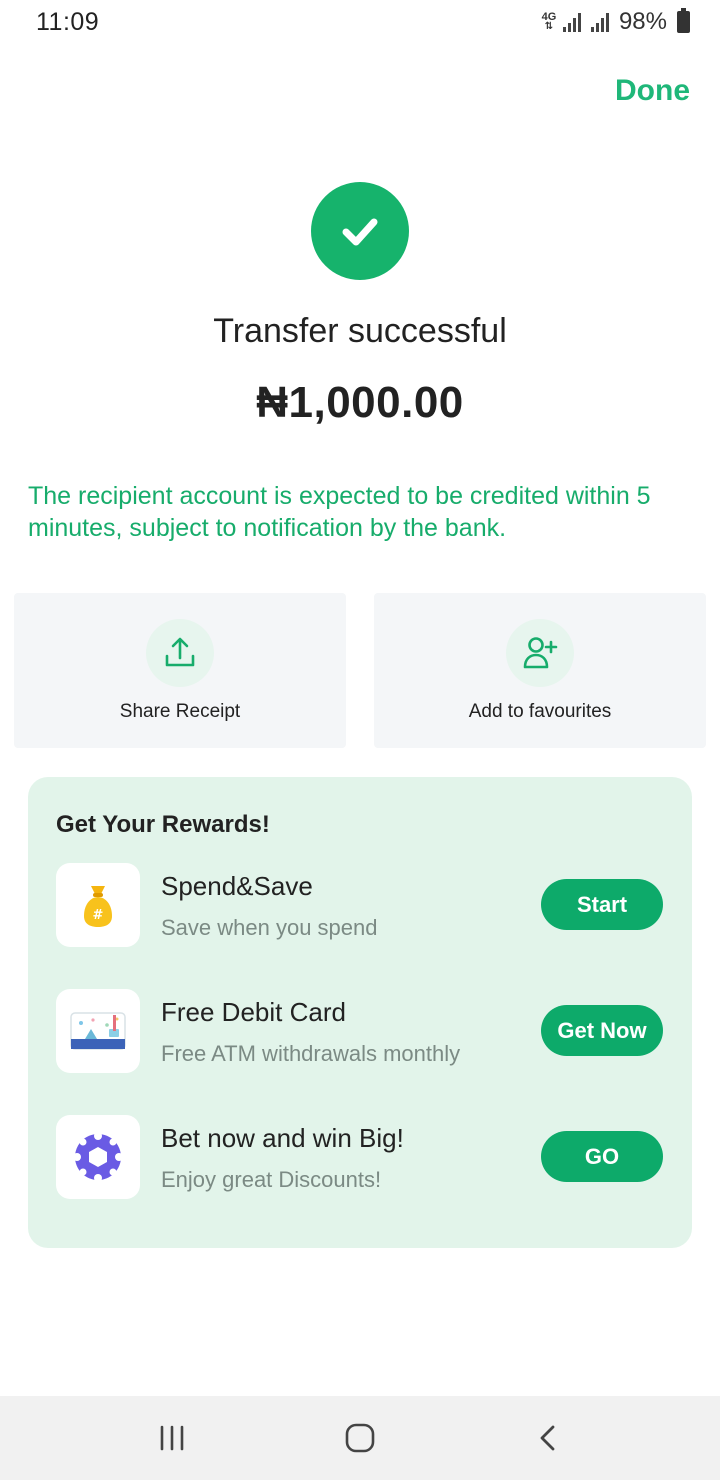 The width and height of the screenshot is (720, 1480). What do you see at coordinates (360, 231) in the screenshot?
I see `success-check-icon` at bounding box center [360, 231].